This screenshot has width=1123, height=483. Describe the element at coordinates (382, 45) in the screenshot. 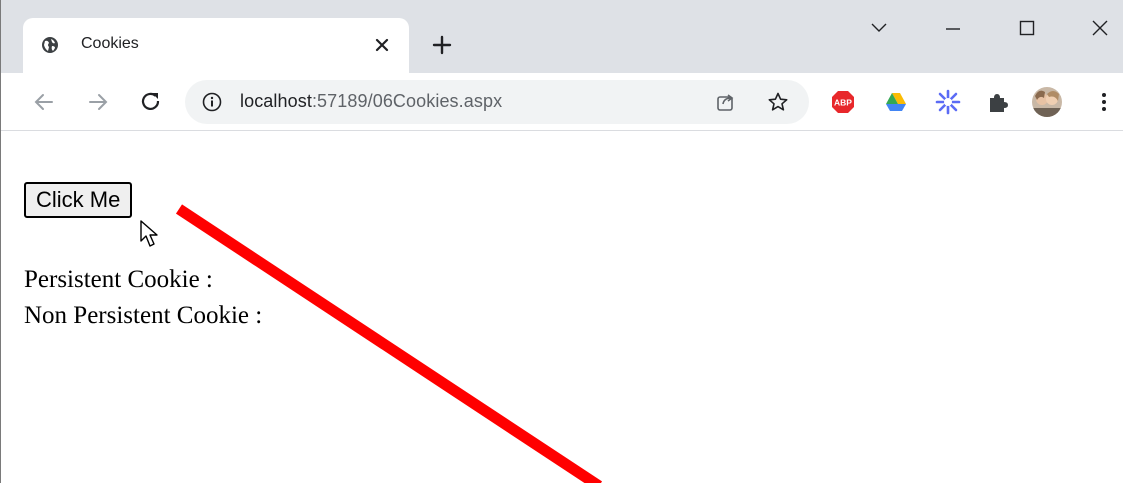

I see `close-tab-icon` at that location.